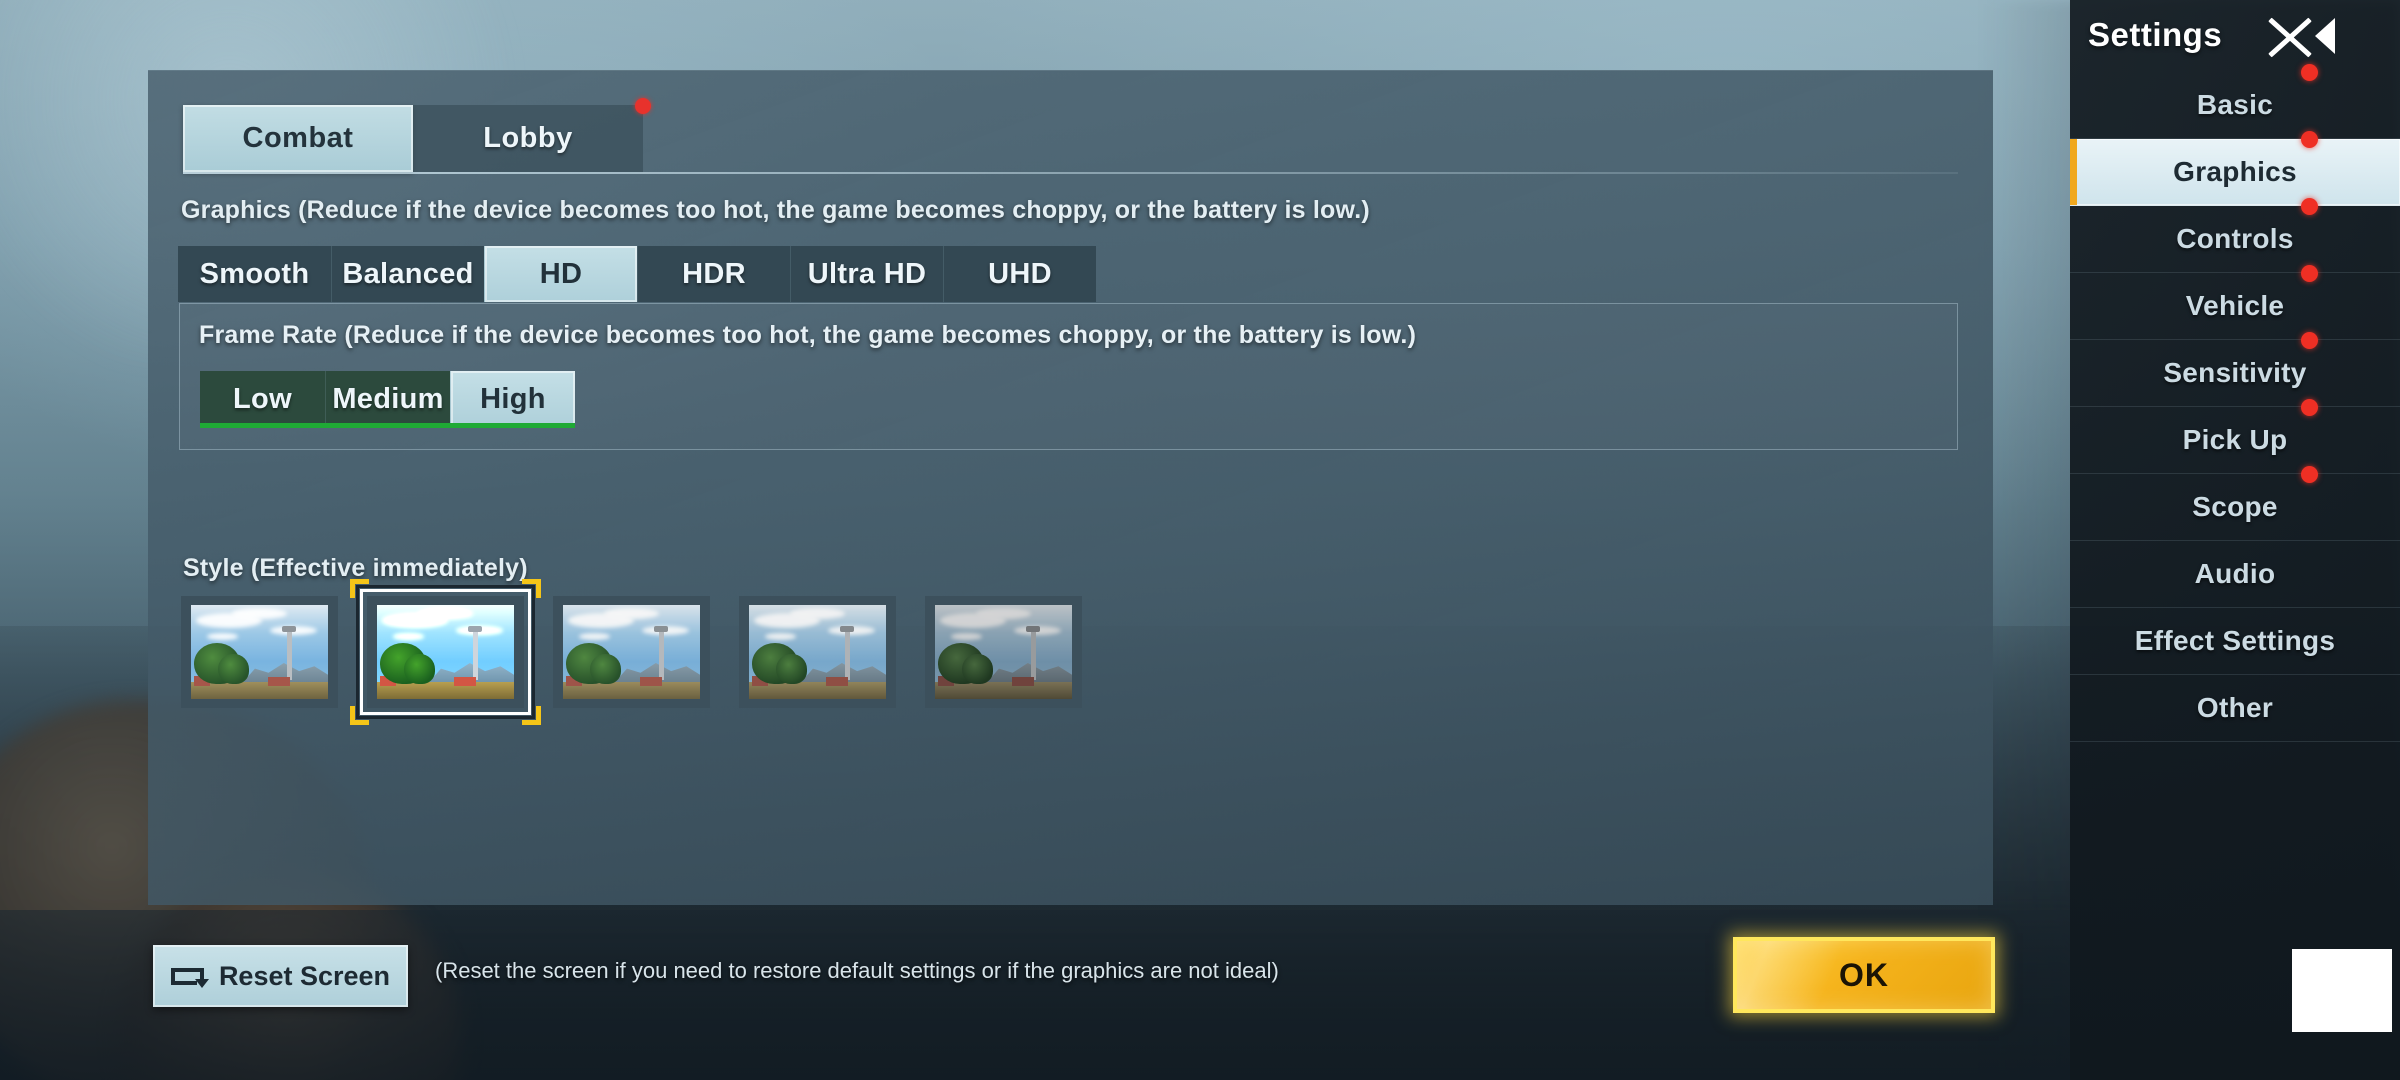 The width and height of the screenshot is (2400, 1080). I want to click on tab-label: Lobby, so click(528, 138).